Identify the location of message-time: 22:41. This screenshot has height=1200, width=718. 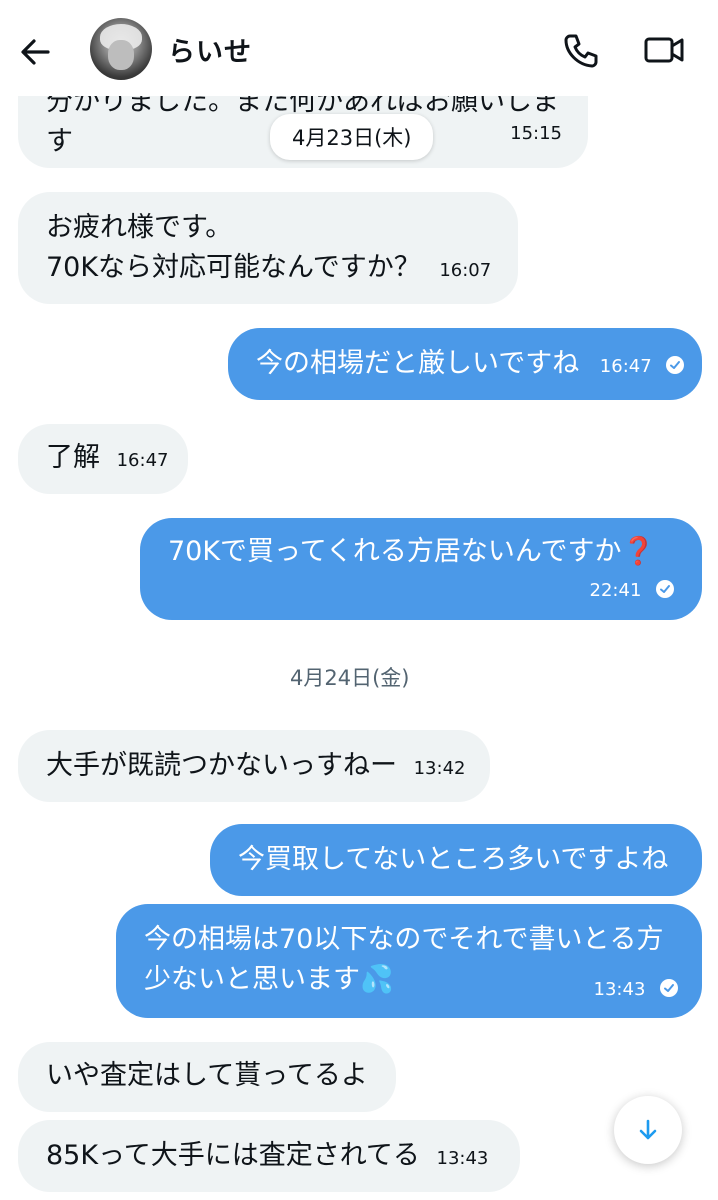
(615, 590).